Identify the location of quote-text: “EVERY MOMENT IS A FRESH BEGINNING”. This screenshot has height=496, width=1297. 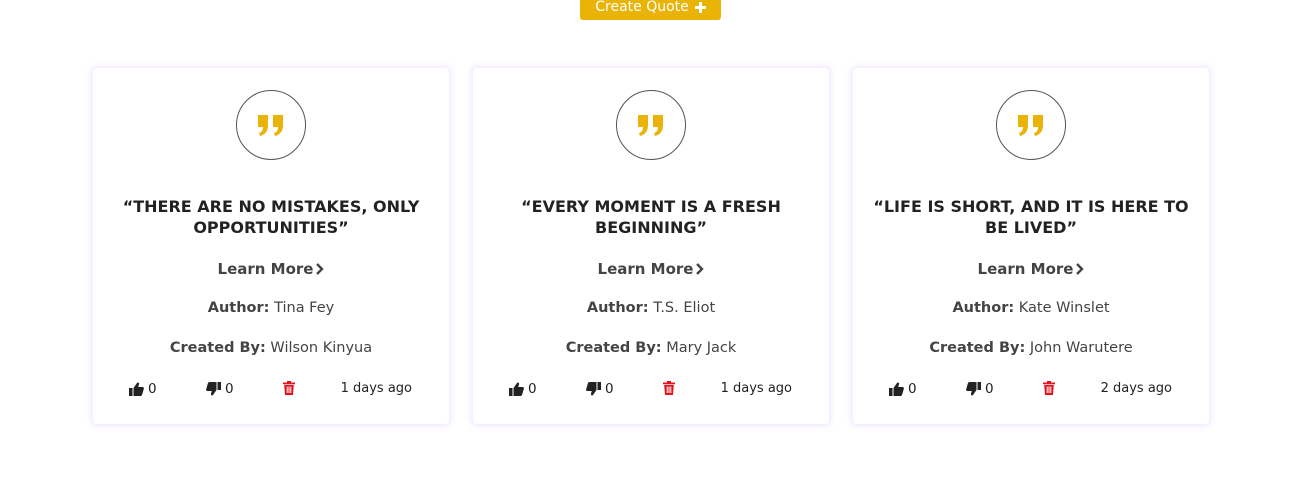
(651, 217).